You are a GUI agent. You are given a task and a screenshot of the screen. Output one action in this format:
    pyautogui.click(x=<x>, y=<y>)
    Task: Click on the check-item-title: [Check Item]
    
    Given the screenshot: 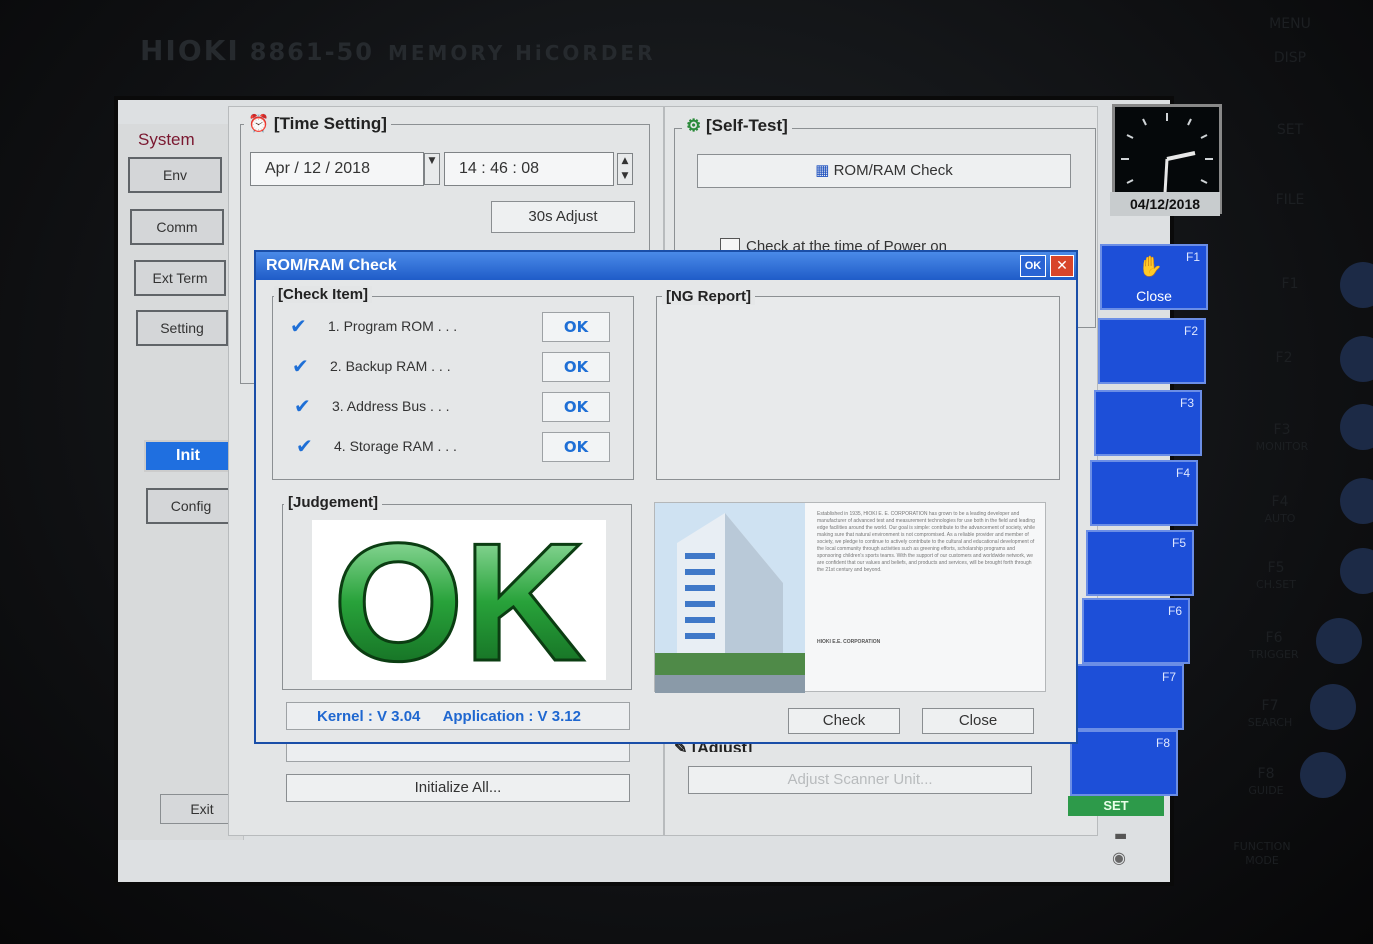 What is the action you would take?
    pyautogui.click(x=323, y=294)
    